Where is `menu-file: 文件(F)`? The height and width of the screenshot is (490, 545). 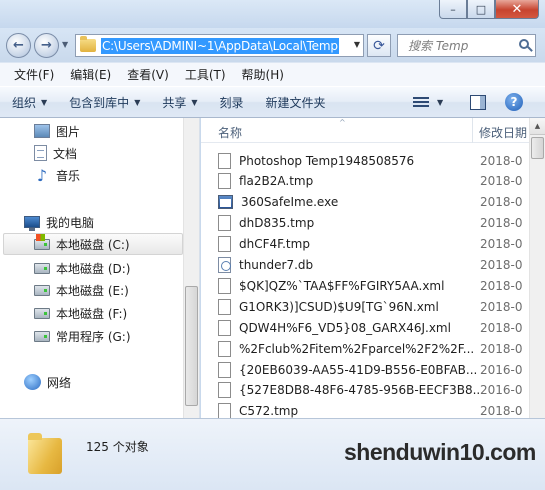 menu-file: 文件(F) is located at coordinates (34, 74).